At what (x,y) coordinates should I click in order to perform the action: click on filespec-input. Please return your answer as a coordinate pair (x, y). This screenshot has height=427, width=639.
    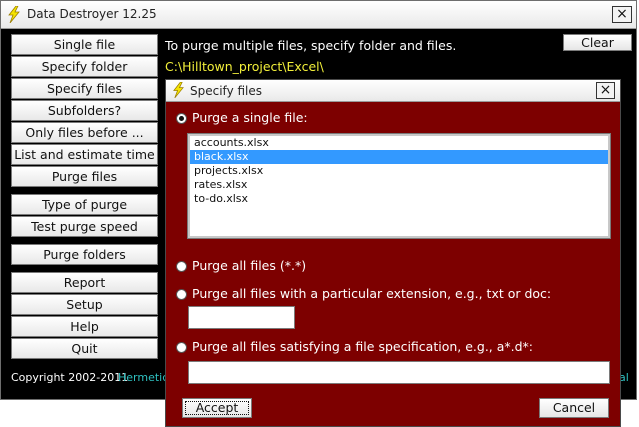
    Looking at the image, I should click on (399, 372).